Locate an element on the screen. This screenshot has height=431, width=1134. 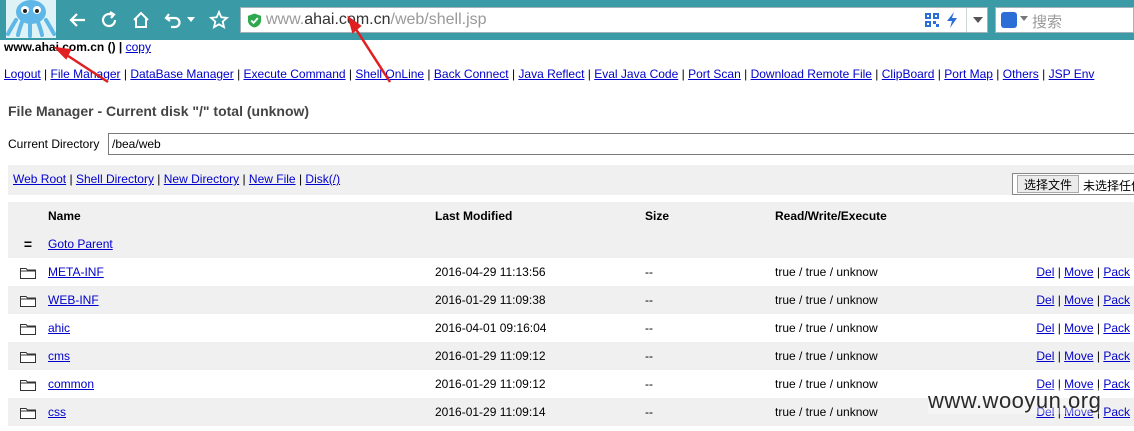
arrow-to-url is located at coordinates (369, 49).